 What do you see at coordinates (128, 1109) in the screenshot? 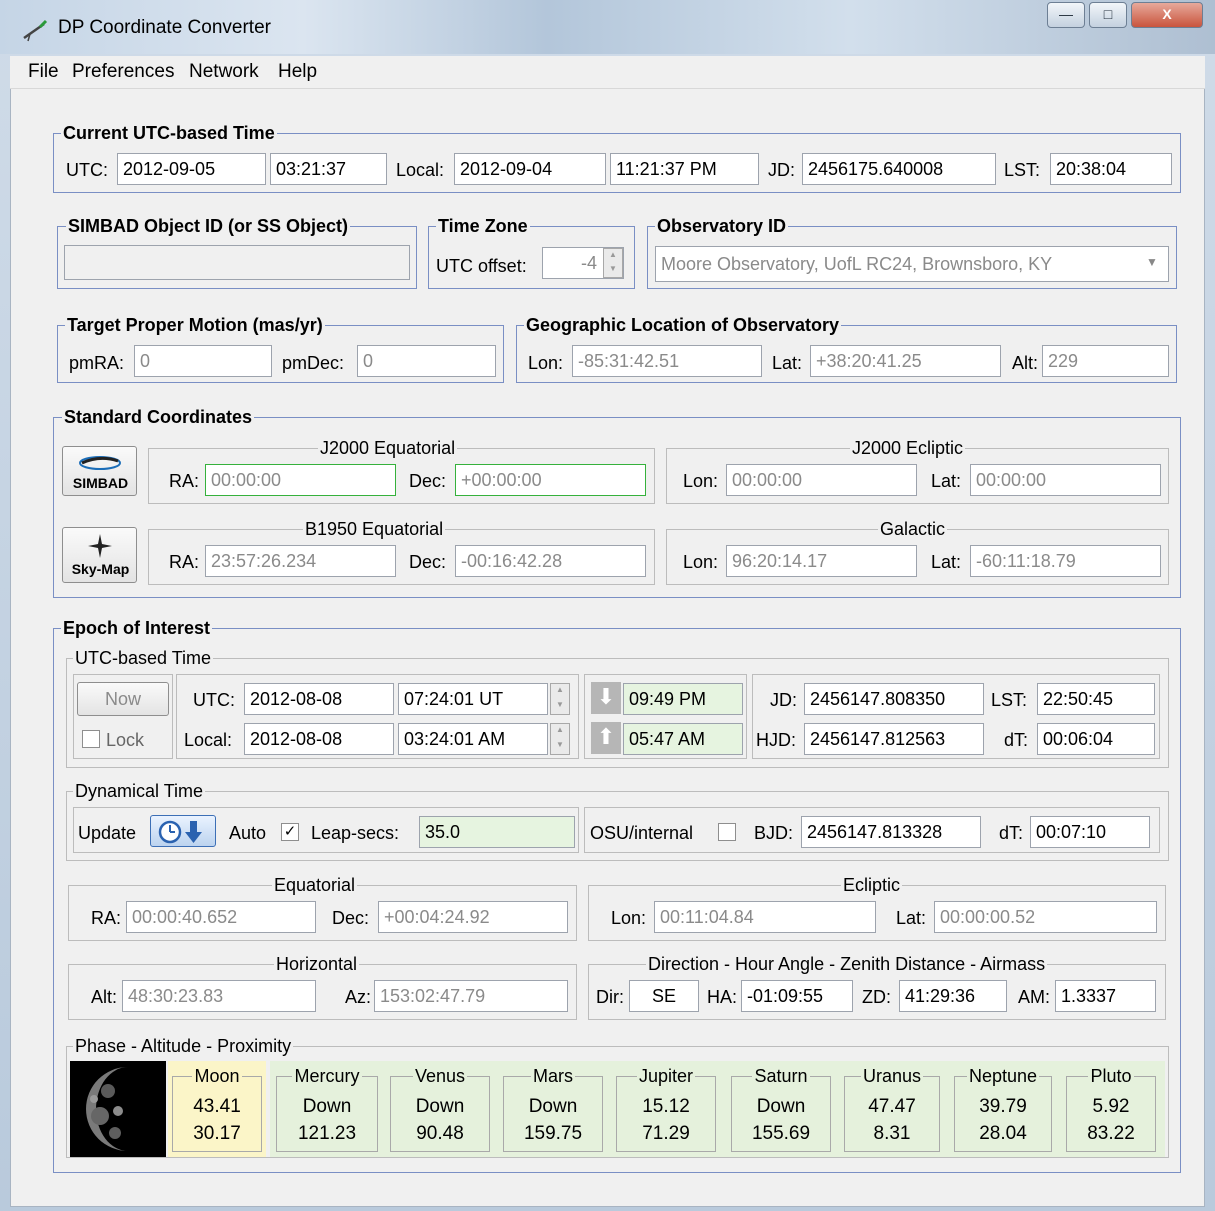
I see `moon-phase-icon` at bounding box center [128, 1109].